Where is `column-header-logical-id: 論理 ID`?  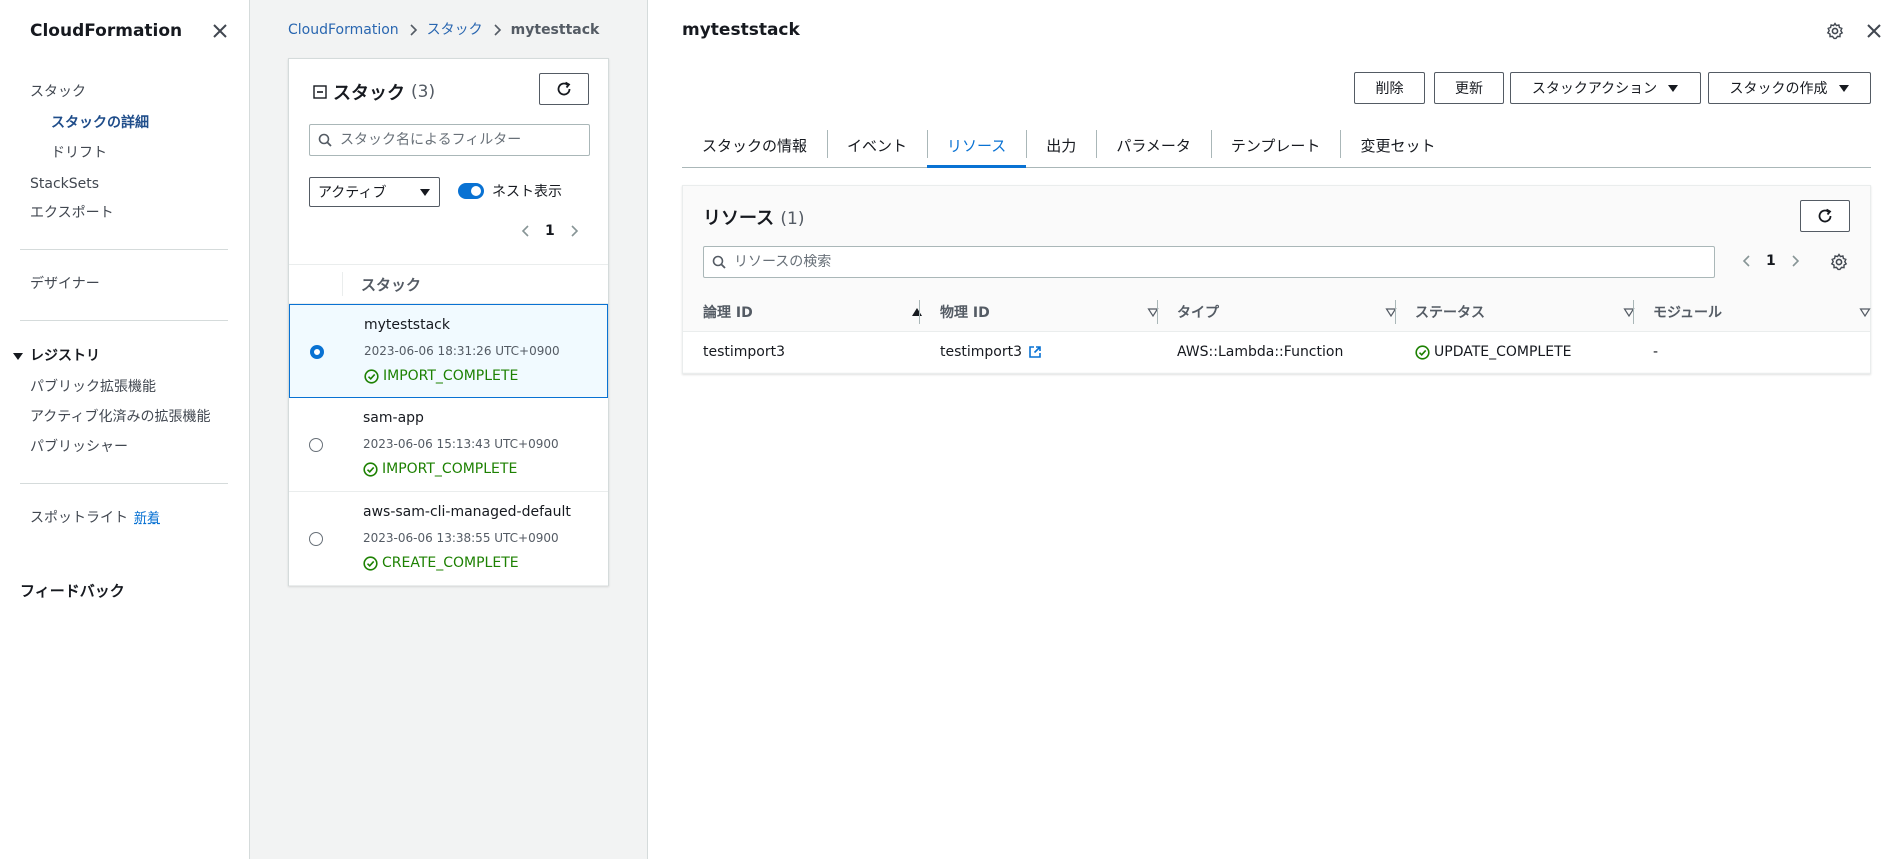
column-header-logical-id: 論理 ID is located at coordinates (813, 312).